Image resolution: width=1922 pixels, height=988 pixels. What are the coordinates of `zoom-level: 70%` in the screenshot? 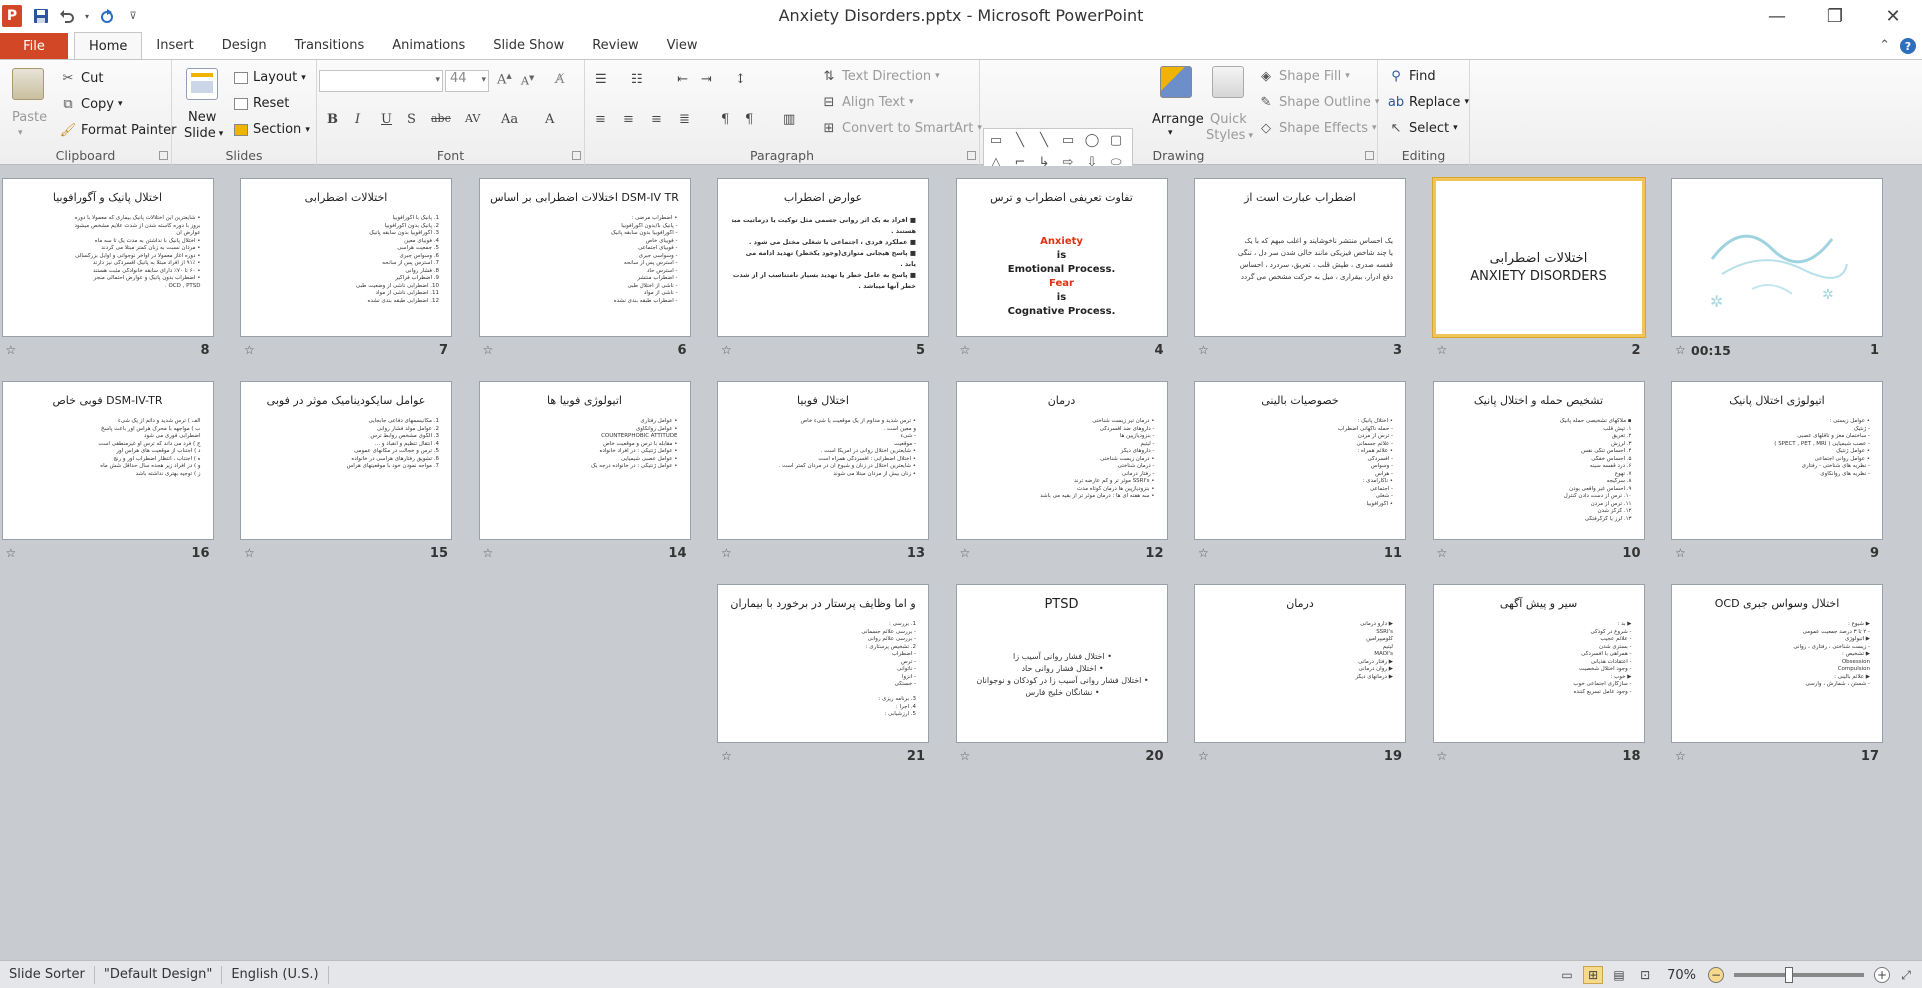 It's located at (1681, 975).